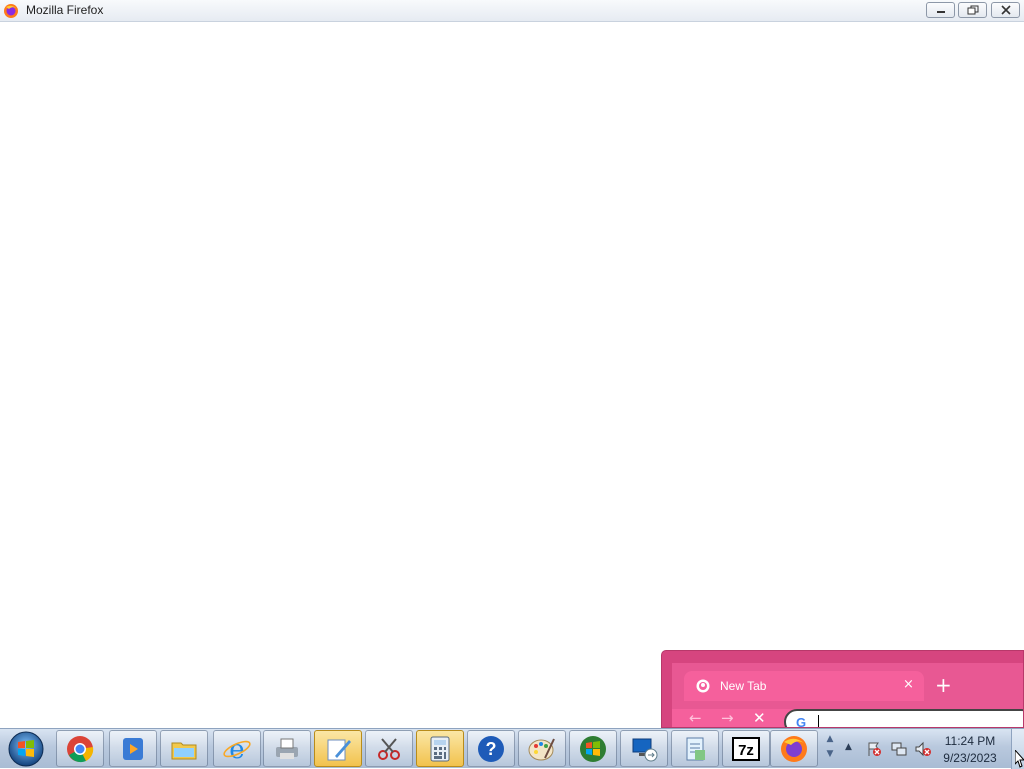 This screenshot has height=769, width=1024. I want to click on tab-favicon-icon, so click(703, 686).